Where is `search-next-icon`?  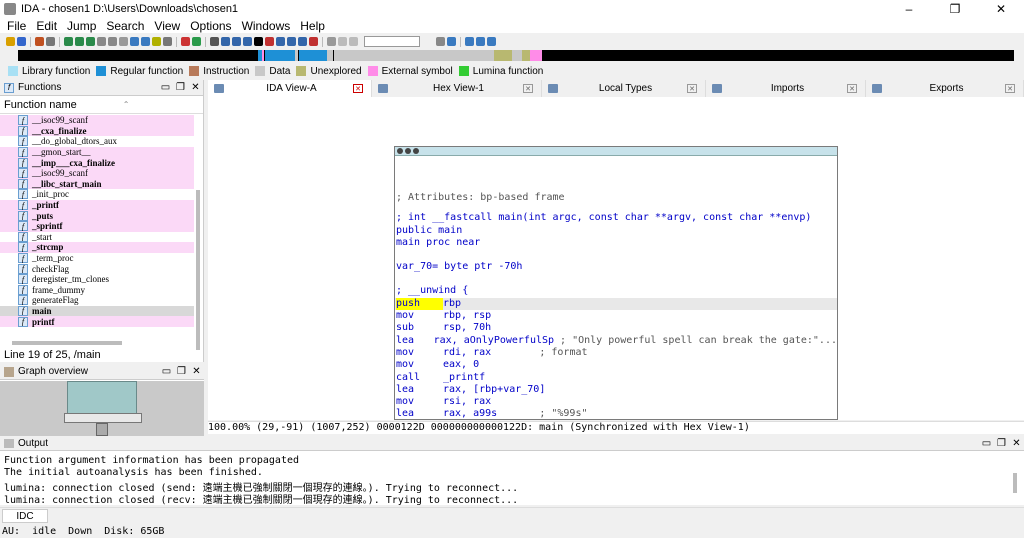
search-next-icon is located at coordinates (79, 41).